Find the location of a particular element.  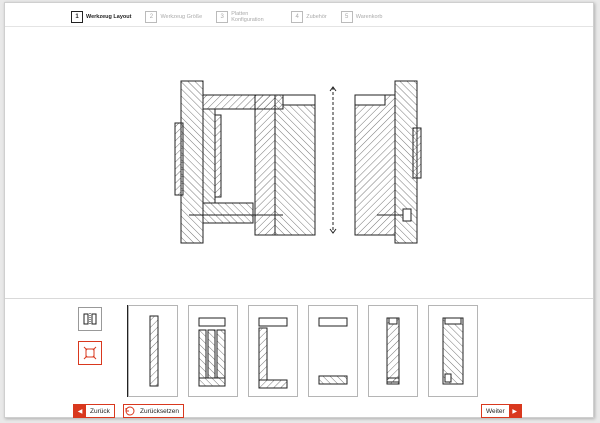

step-3: 3 Platten Konfiguration is located at coordinates (246, 17).